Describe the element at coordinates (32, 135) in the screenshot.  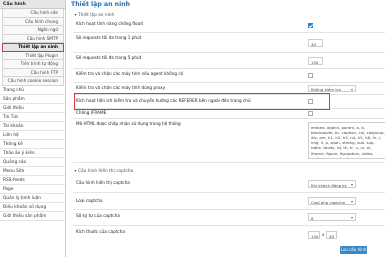
I see `sidebar-item-contact: Liên hệ` at that location.